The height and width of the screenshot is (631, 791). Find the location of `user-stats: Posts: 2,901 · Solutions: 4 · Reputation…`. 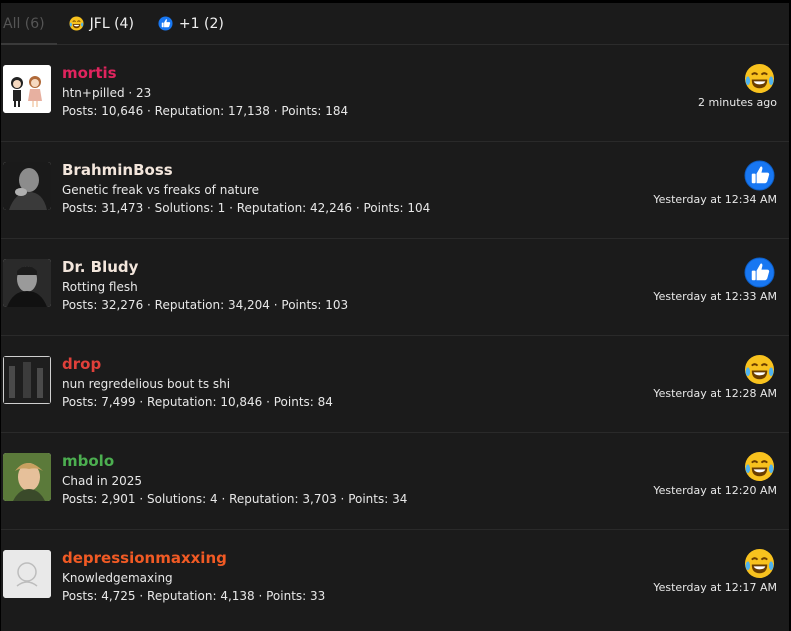

user-stats: Posts: 2,901 · Solutions: 4 · Reputation… is located at coordinates (235, 499).